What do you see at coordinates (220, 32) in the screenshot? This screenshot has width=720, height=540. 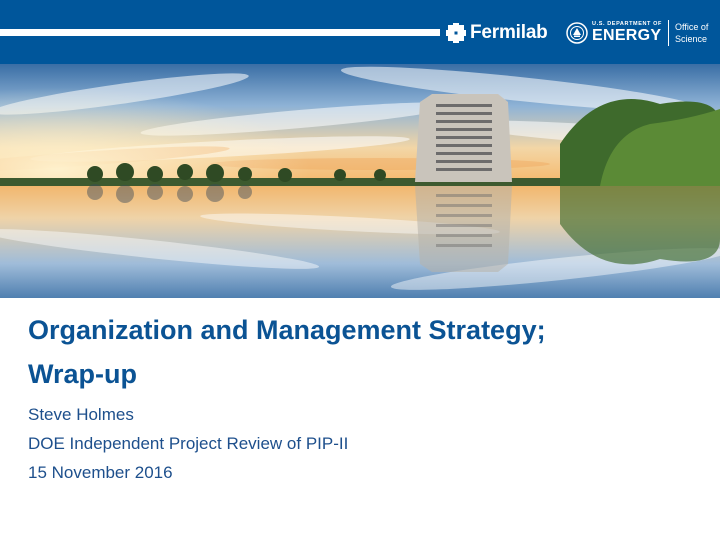 I see `header-stripe` at bounding box center [220, 32].